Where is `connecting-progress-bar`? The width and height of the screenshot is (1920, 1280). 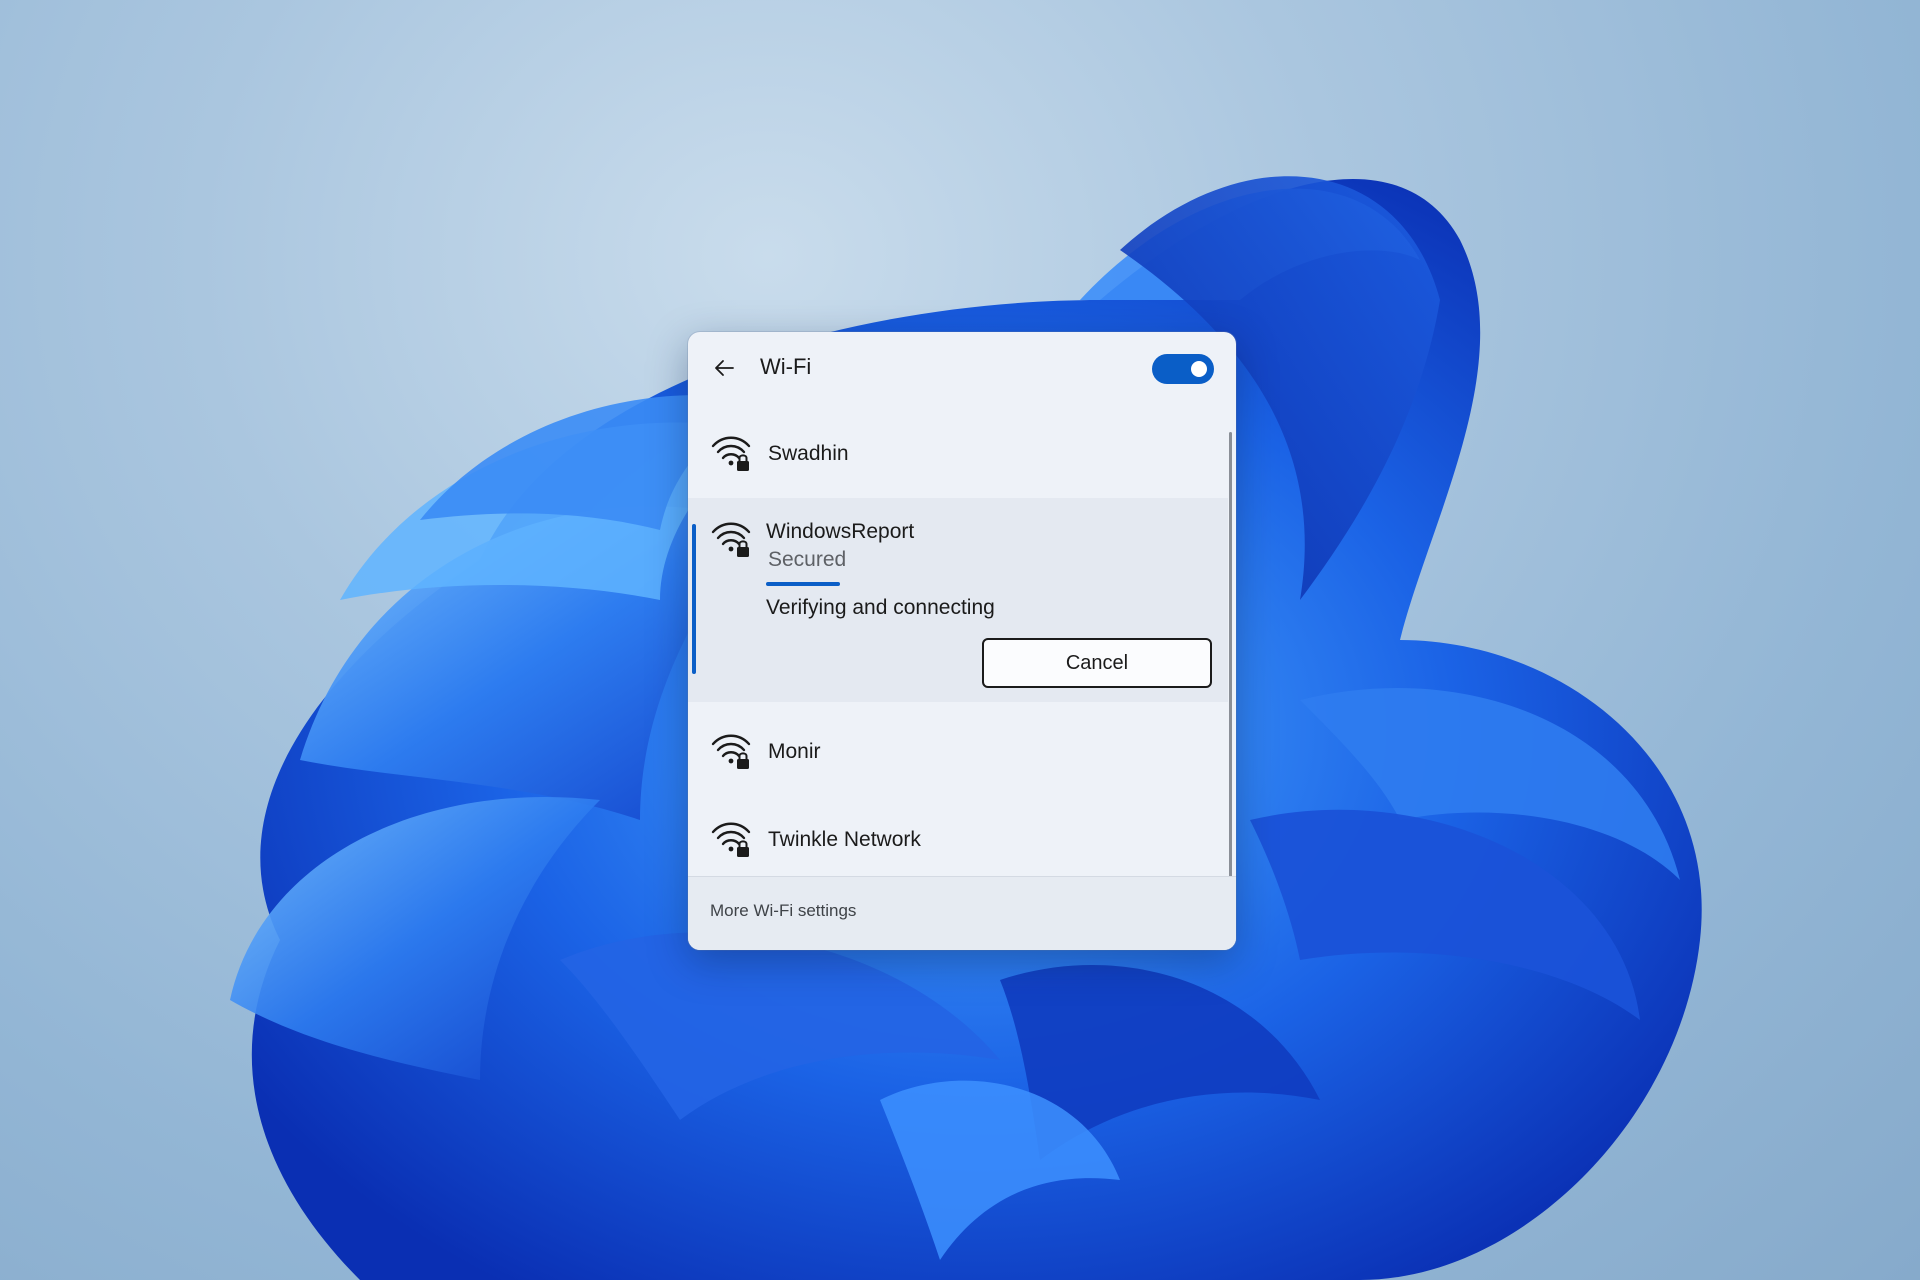 connecting-progress-bar is located at coordinates (803, 584).